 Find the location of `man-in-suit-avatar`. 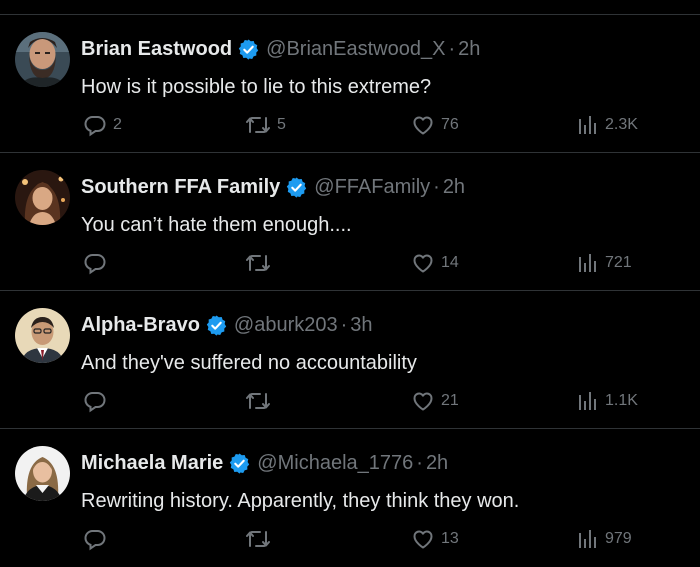

man-in-suit-avatar is located at coordinates (42, 335).